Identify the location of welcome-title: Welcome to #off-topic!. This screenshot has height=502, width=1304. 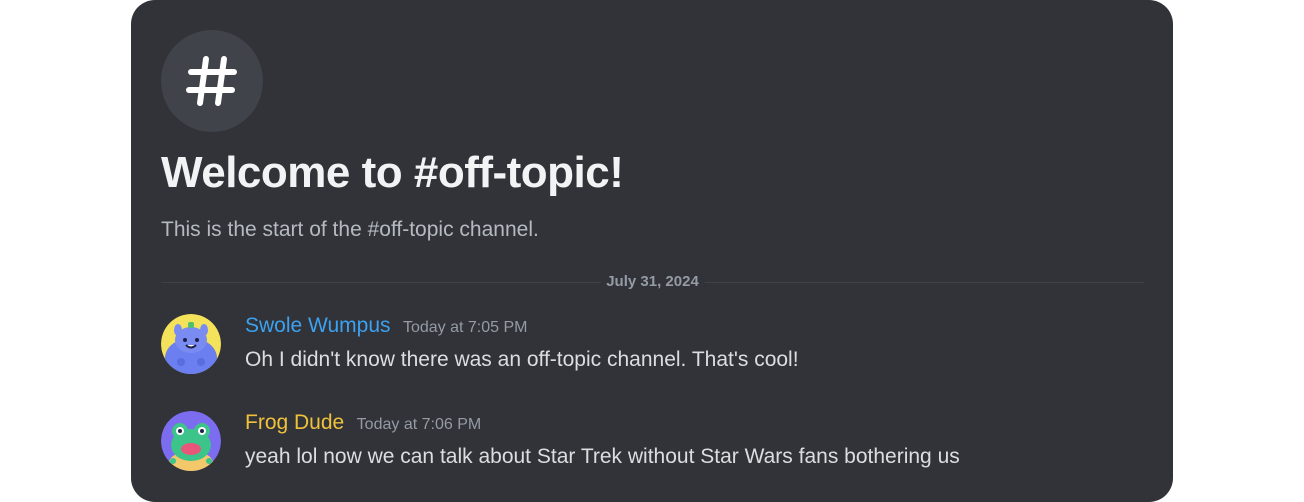
(392, 172).